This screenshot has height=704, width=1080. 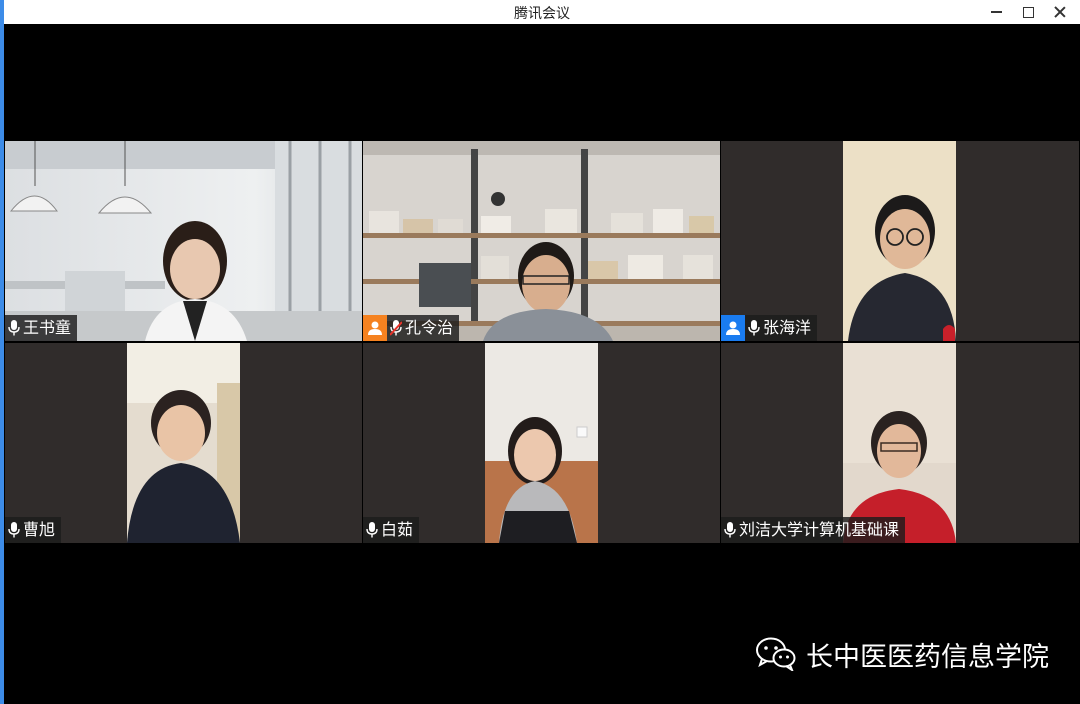 I want to click on watermark: 长中医医药信息学院, so click(x=902, y=654).